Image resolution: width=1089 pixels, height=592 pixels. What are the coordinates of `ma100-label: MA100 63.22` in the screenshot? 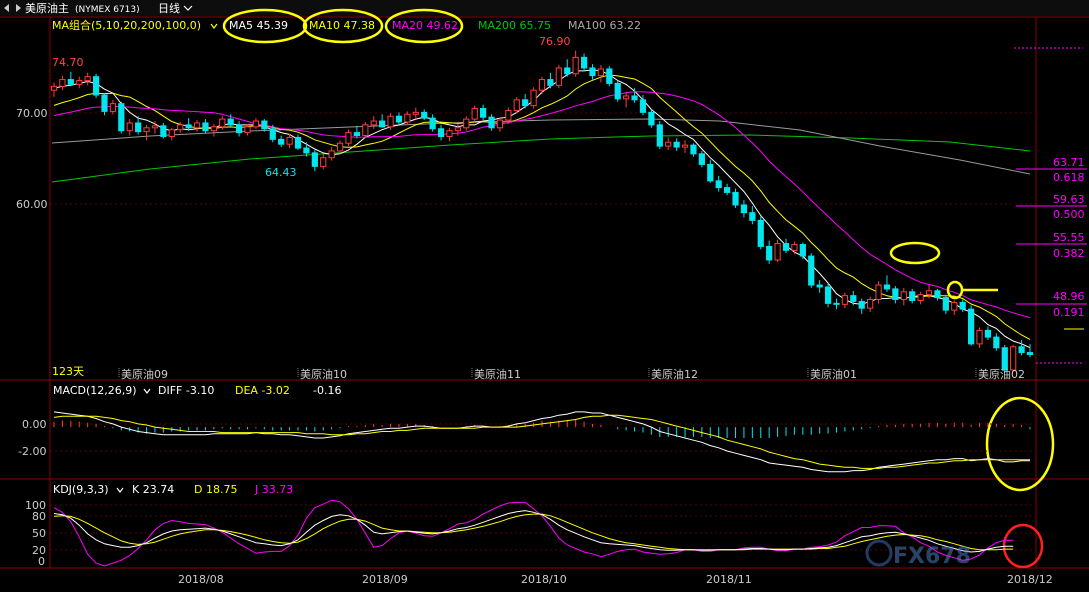 It's located at (604, 25).